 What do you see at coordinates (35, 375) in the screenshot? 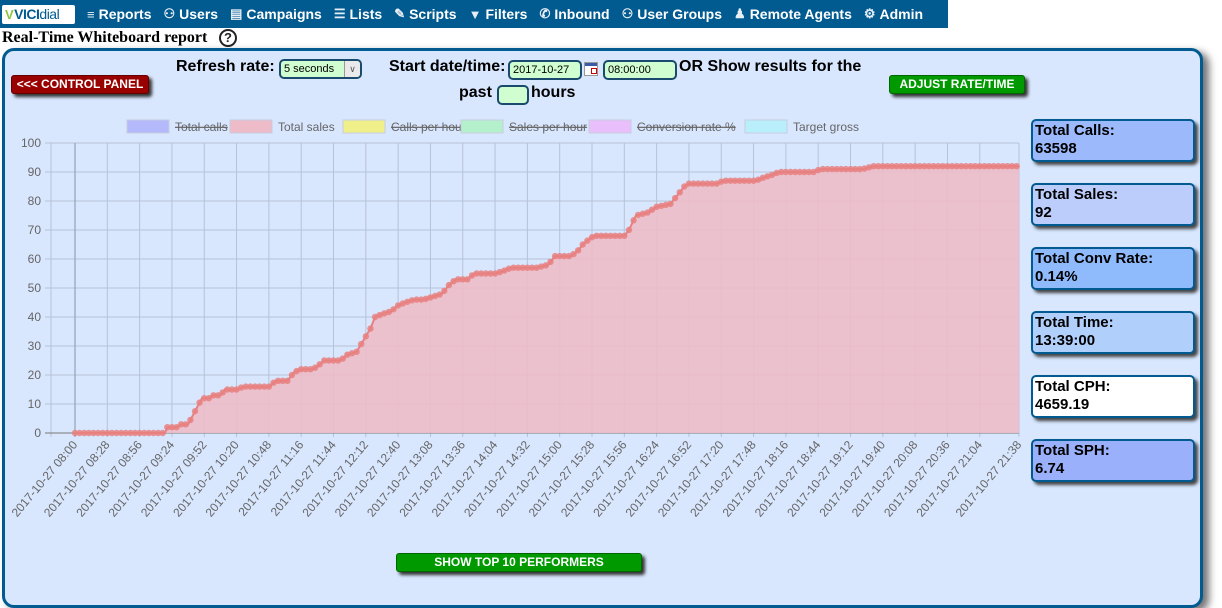
I see `y-tick-label: 20` at bounding box center [35, 375].